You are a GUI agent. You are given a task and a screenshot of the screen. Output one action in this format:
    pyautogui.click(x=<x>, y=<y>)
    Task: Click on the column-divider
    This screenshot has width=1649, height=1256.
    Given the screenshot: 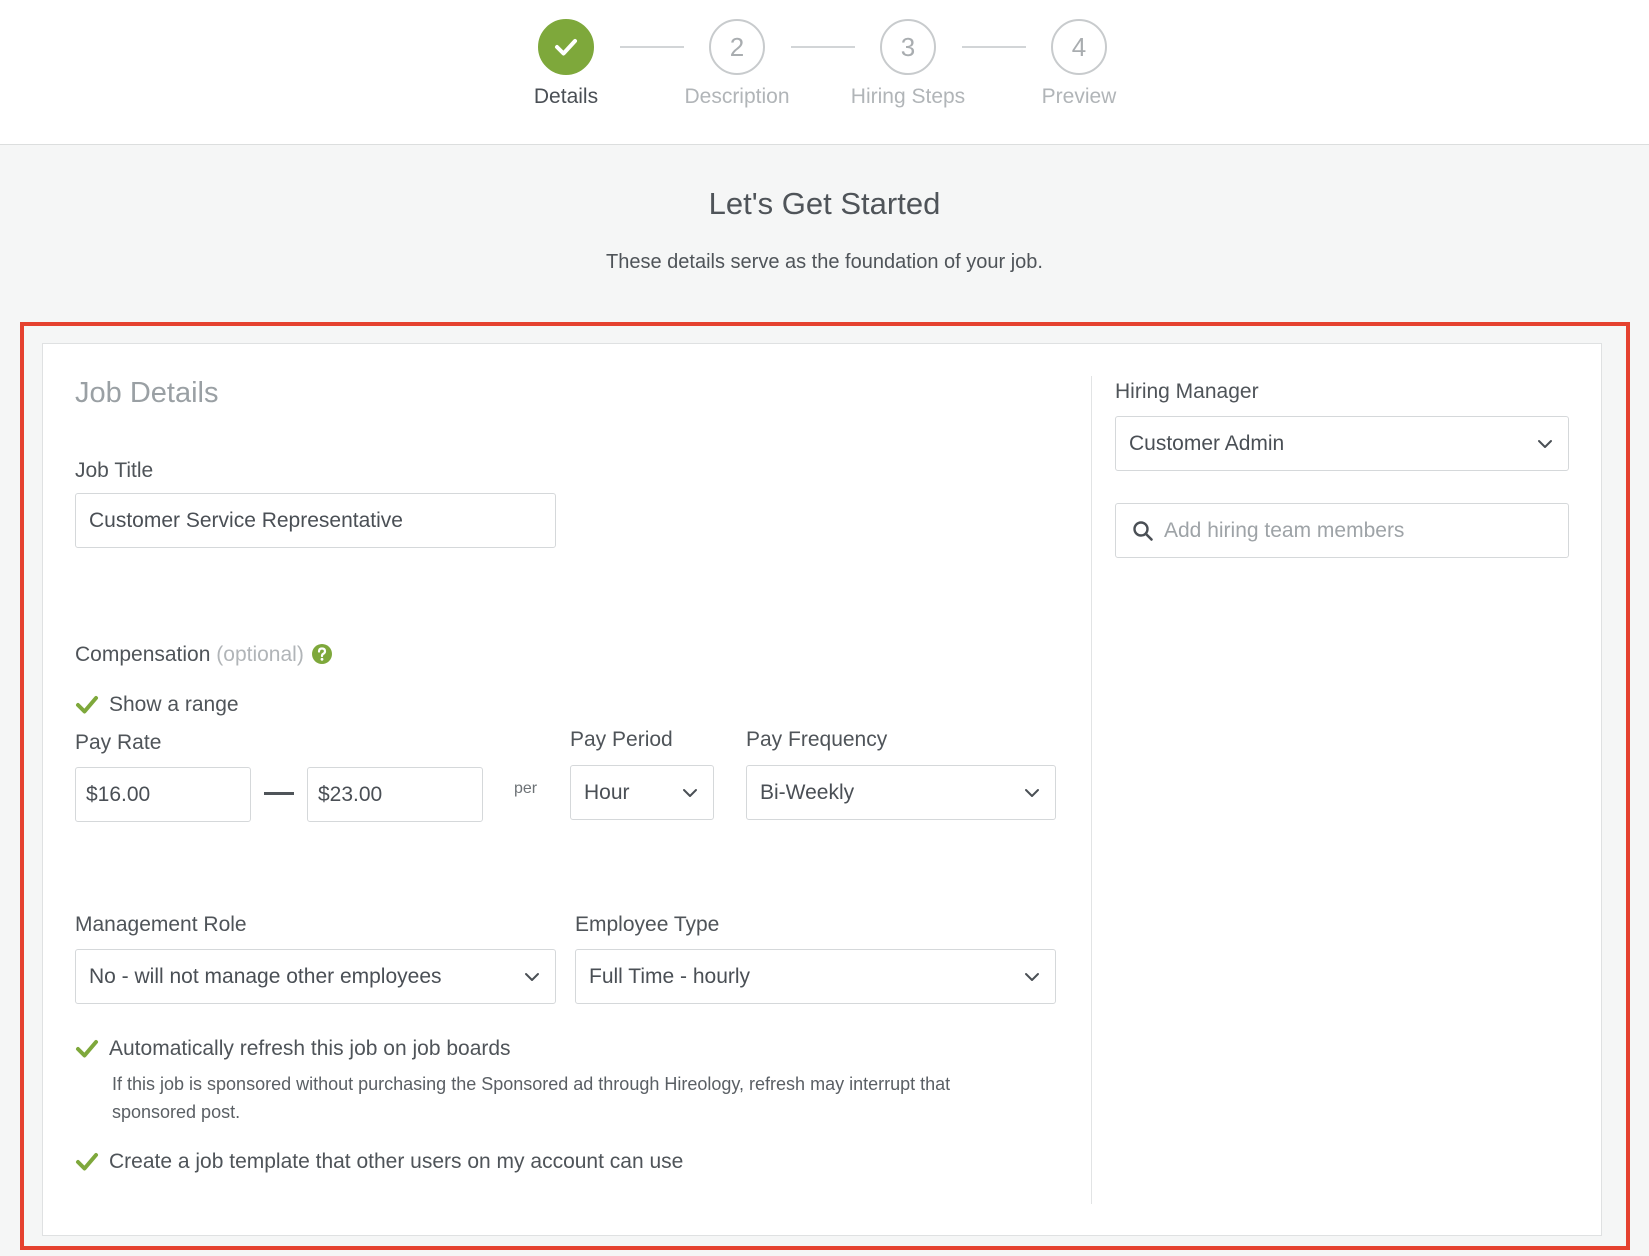 What is the action you would take?
    pyautogui.click(x=1091, y=790)
    